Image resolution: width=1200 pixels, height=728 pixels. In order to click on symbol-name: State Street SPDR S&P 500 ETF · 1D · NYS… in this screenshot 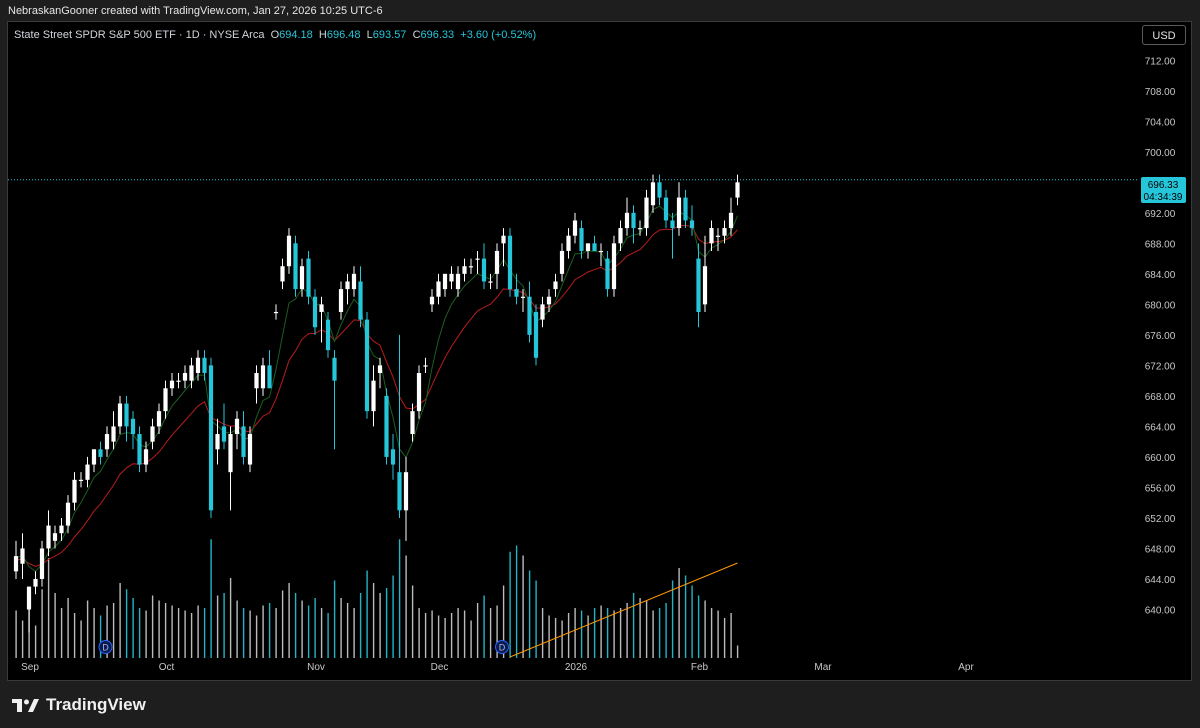, I will do `click(139, 35)`.